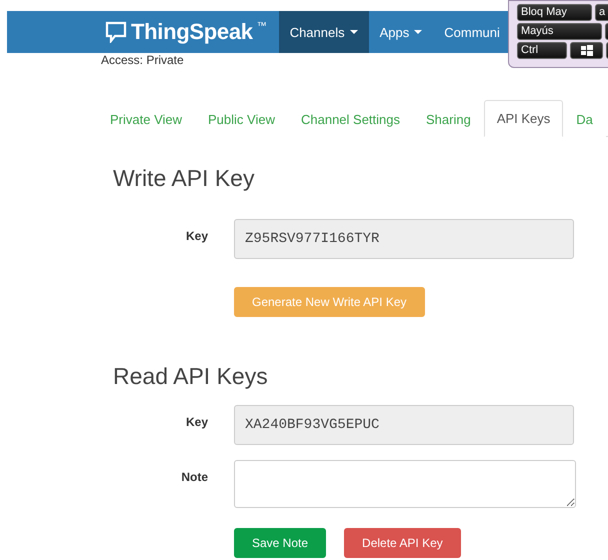  Describe the element at coordinates (404, 425) in the screenshot. I see `key-field: XA240BF93VG5EPUC` at that location.